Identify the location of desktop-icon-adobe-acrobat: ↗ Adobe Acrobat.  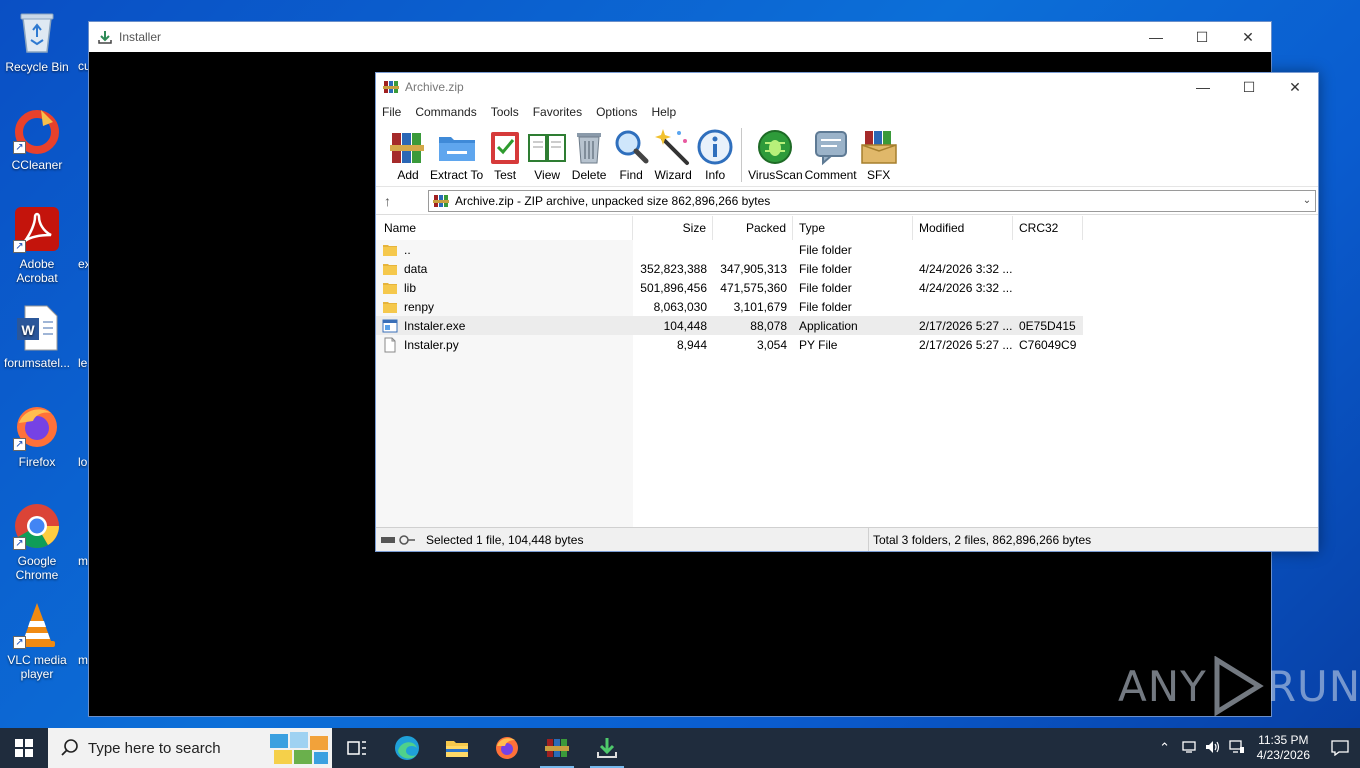
(37, 245).